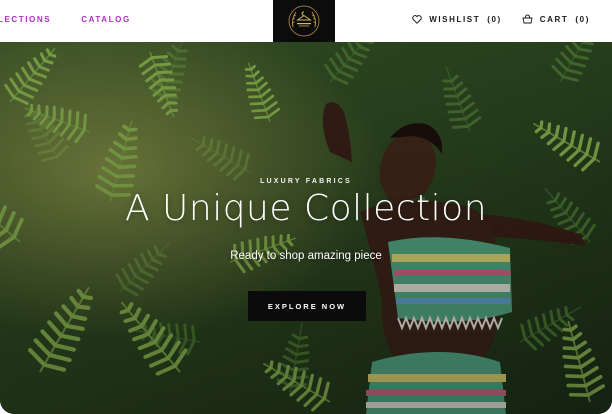 The image size is (612, 414). I want to click on cart-label: CART, so click(554, 19).